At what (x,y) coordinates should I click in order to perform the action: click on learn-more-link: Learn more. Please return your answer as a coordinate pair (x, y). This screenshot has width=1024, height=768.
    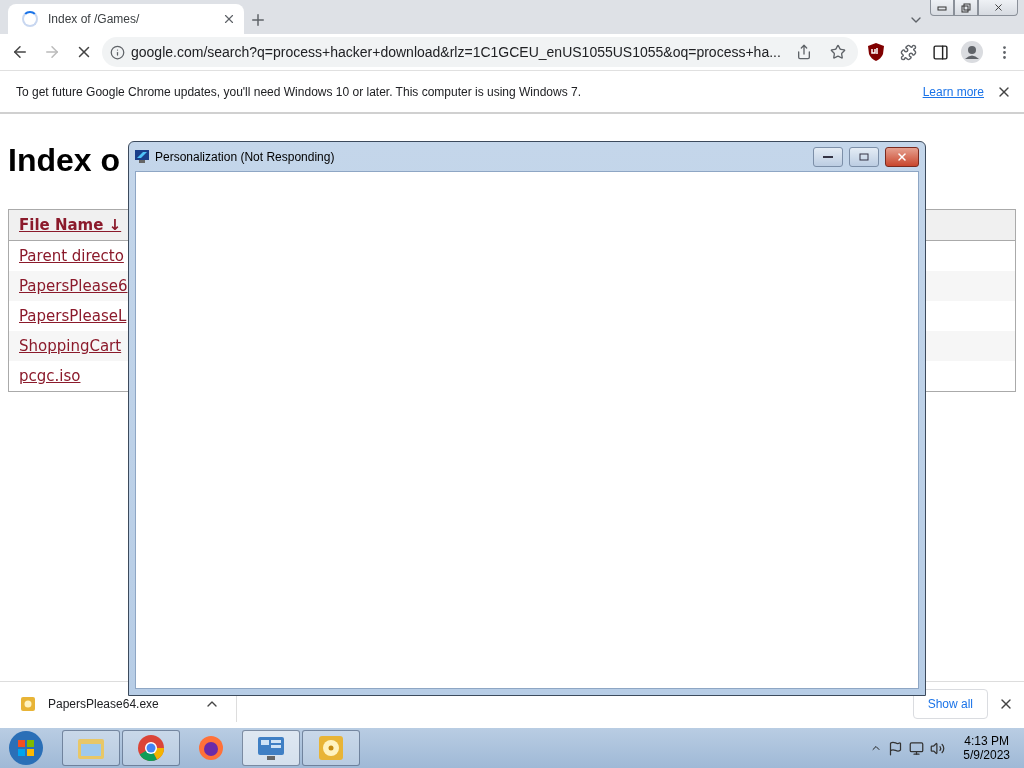
    Looking at the image, I should click on (953, 91).